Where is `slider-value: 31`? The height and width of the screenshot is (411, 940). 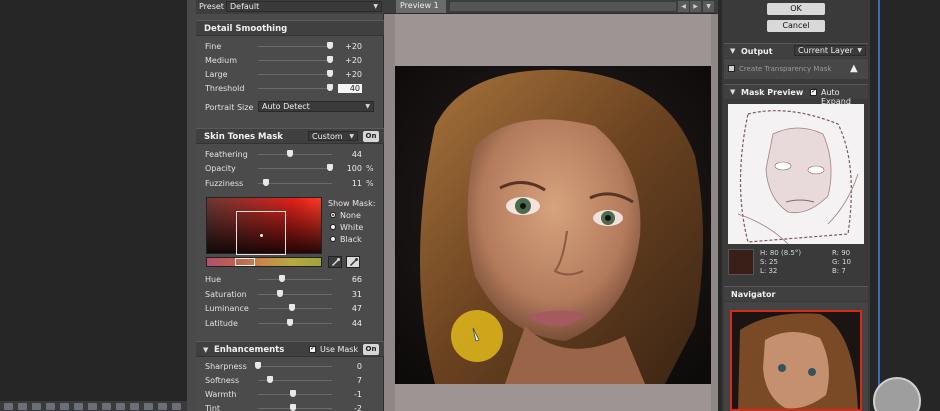
slider-value: 31 is located at coordinates (349, 294).